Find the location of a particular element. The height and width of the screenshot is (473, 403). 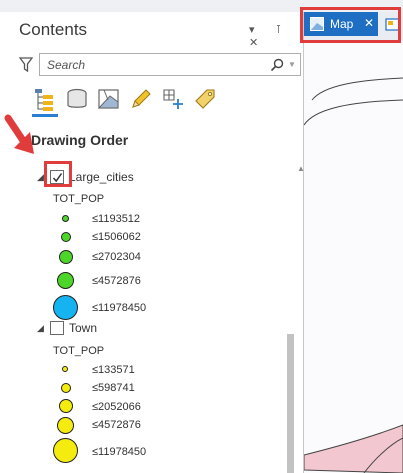

selection-icon is located at coordinates (109, 99).